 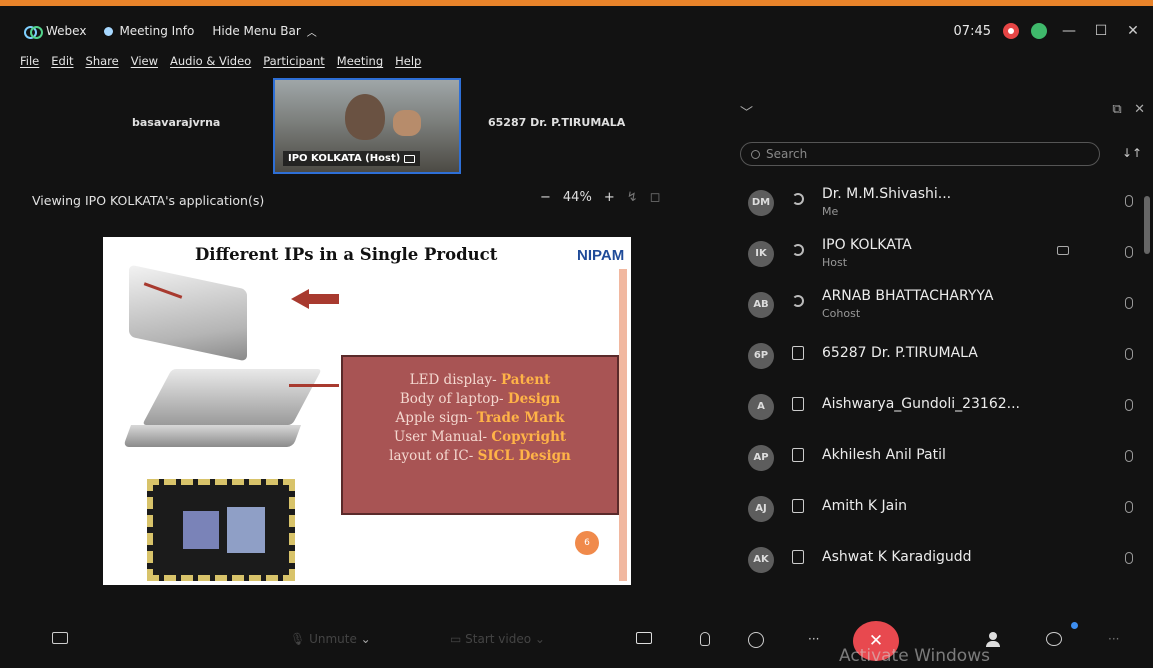 I want to click on chat-notification-dot, so click(x=1074, y=625).